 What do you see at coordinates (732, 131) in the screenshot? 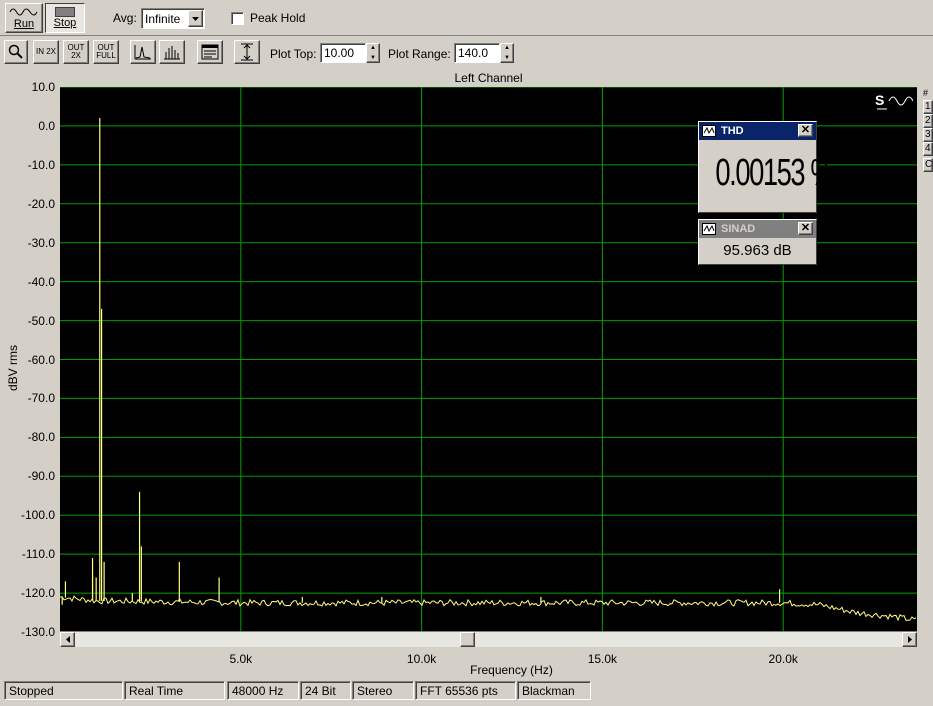
I see `thd-title: THD` at bounding box center [732, 131].